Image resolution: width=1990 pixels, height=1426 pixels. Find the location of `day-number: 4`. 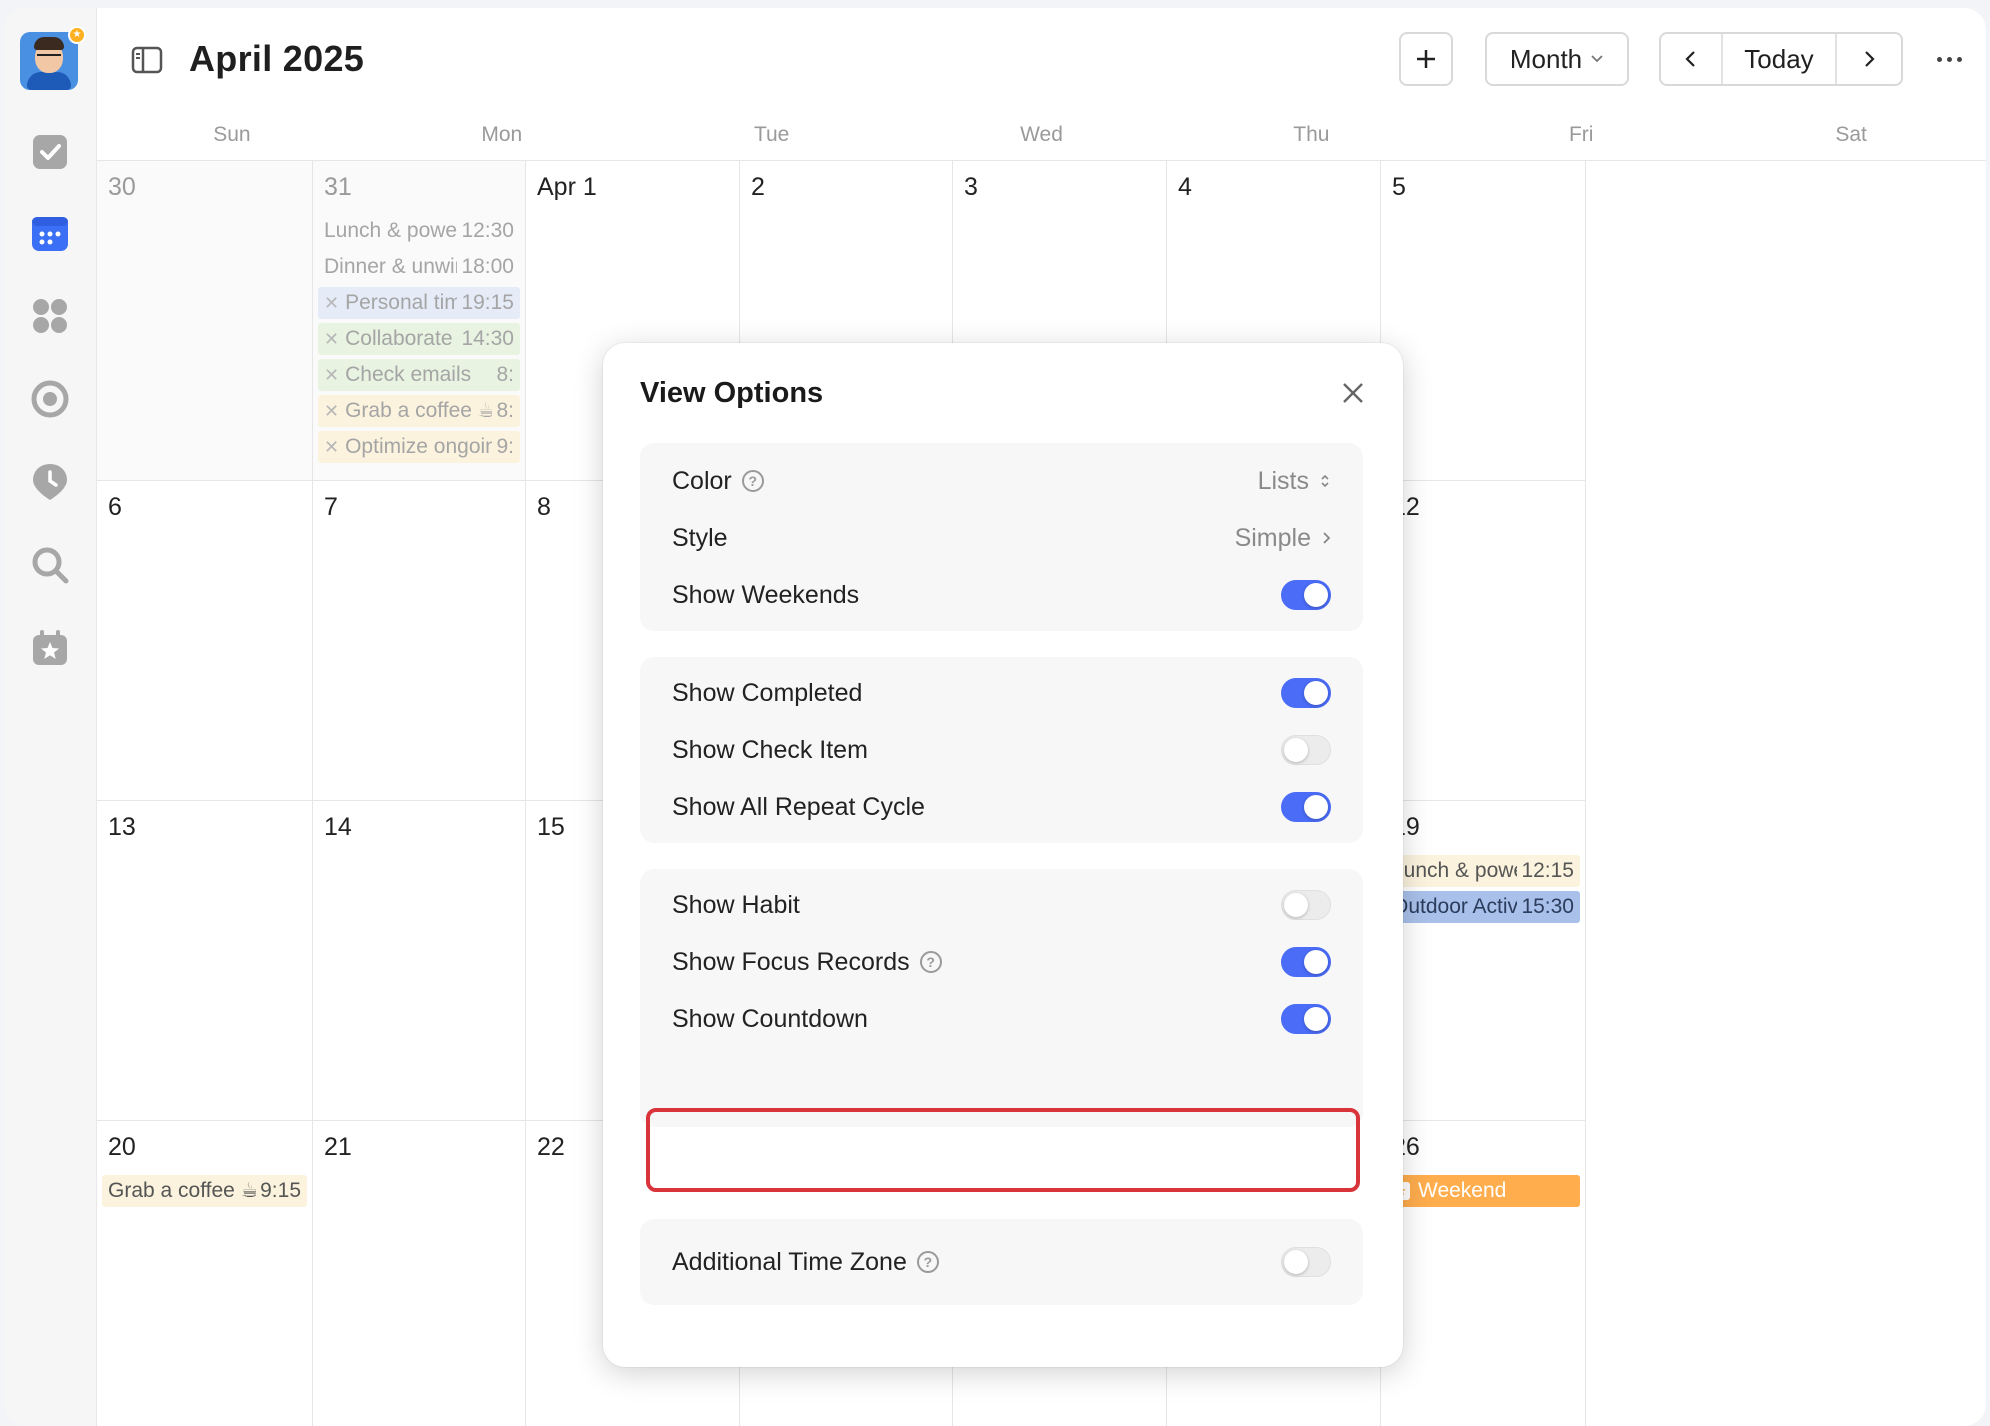

day-number: 4 is located at coordinates (1185, 187).